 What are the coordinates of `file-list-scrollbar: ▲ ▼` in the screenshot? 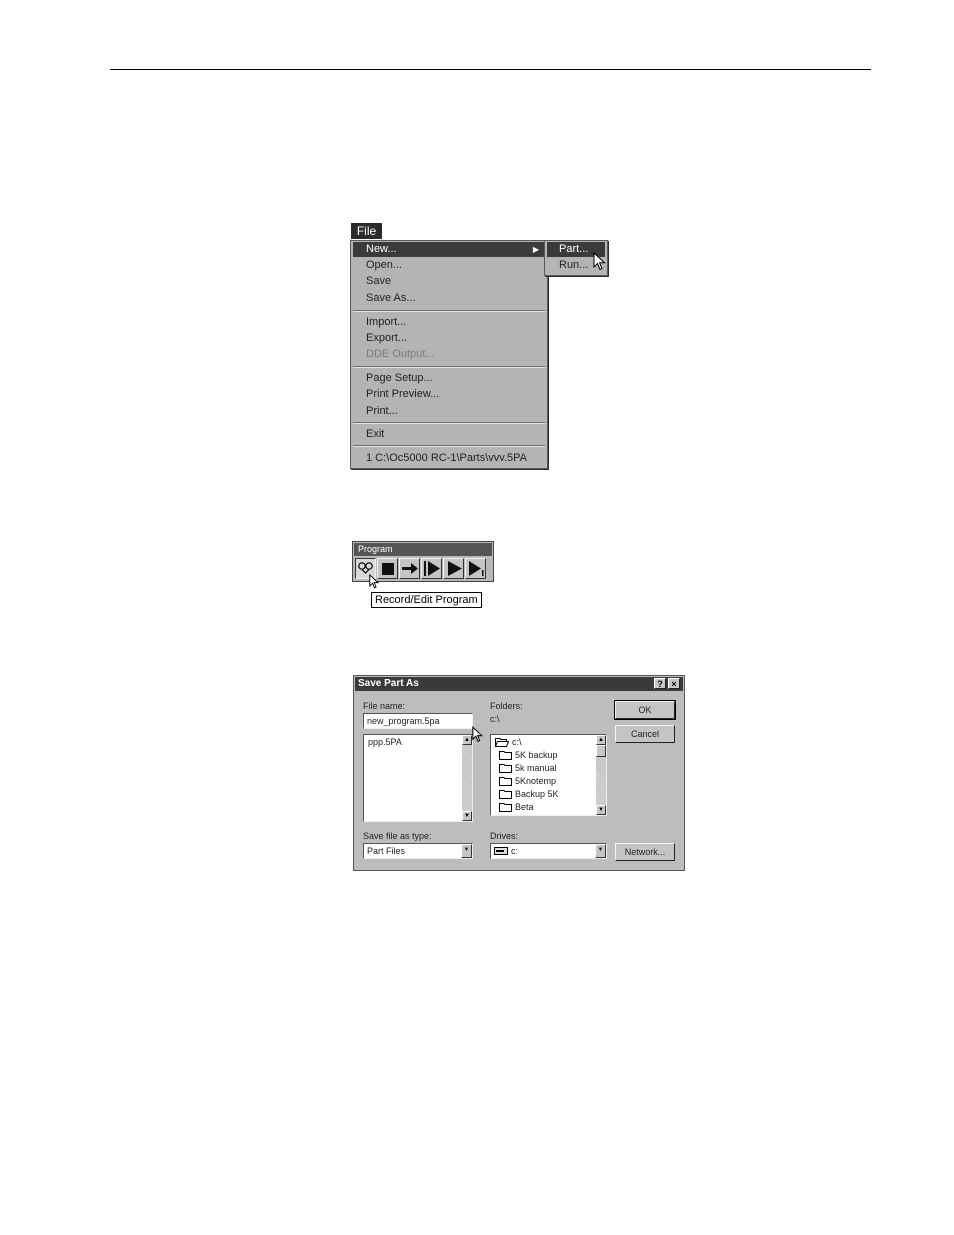 It's located at (467, 778).